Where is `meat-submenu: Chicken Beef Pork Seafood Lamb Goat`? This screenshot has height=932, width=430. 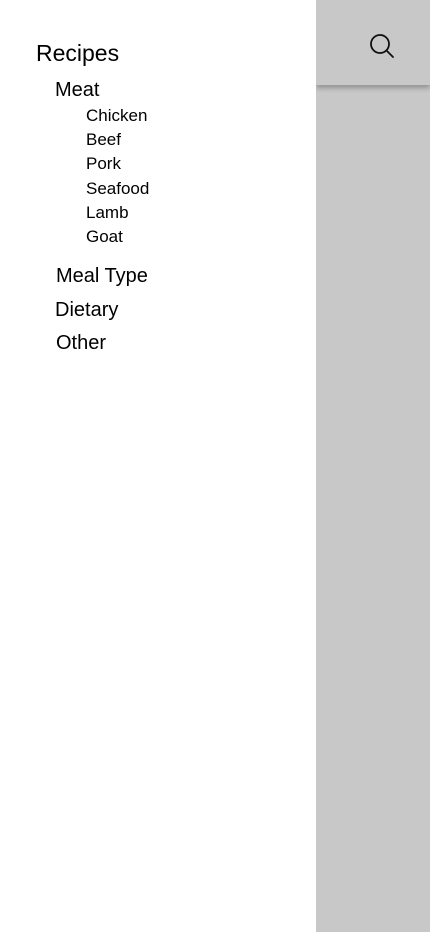
meat-submenu: Chicken Beef Pork Seafood Lamb Goat is located at coordinates (117, 176).